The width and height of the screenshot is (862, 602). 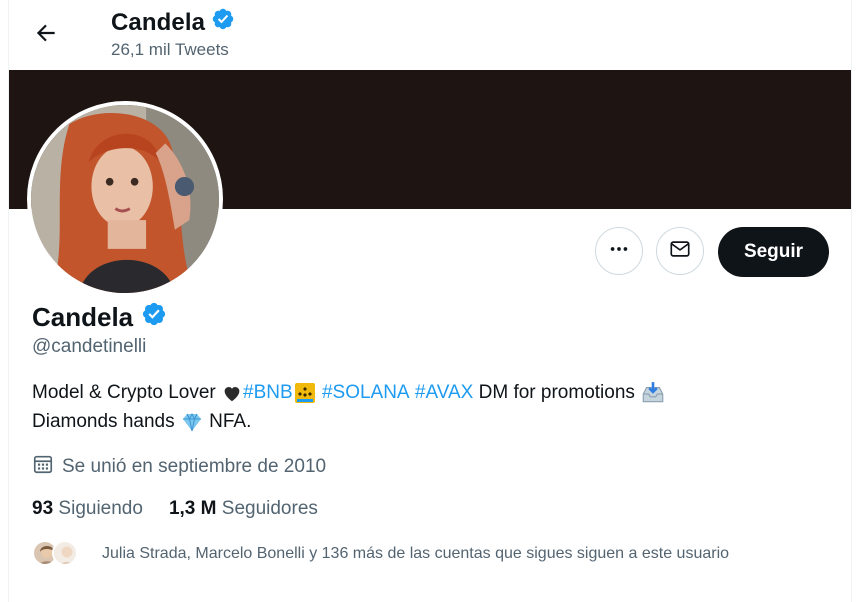 I want to click on header-title: Candela, so click(x=173, y=22).